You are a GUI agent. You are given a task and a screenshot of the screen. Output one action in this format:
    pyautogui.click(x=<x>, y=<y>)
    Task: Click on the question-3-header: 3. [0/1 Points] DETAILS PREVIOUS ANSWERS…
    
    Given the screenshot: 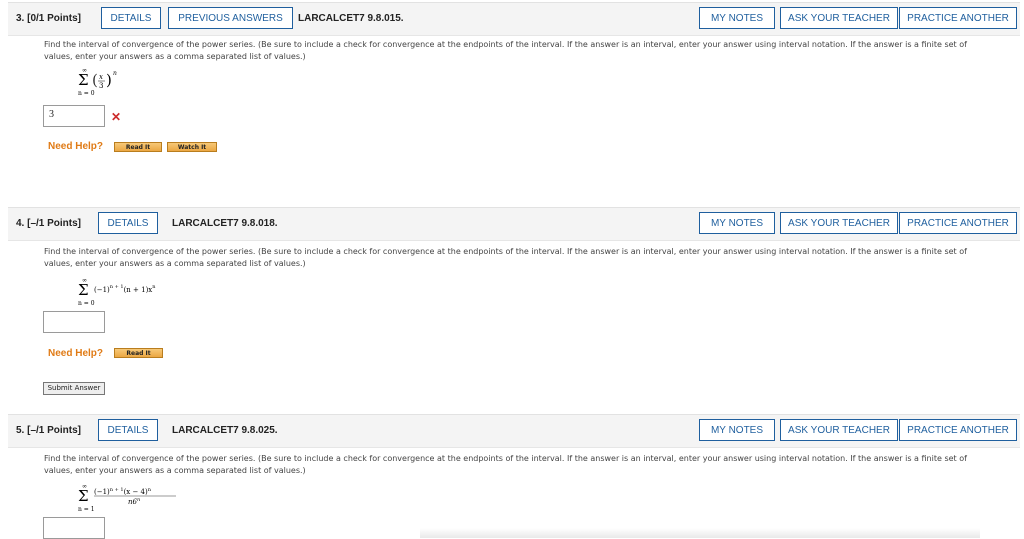 What is the action you would take?
    pyautogui.click(x=514, y=19)
    